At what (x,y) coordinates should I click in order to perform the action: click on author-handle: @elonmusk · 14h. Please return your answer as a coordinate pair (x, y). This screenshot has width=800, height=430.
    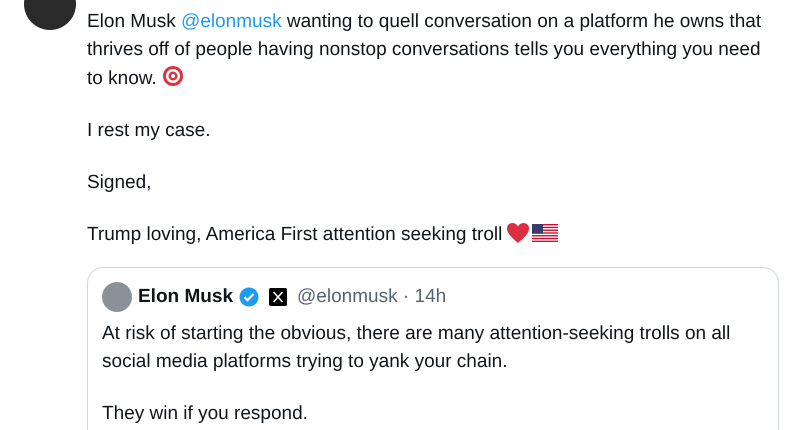
    Looking at the image, I should click on (371, 297).